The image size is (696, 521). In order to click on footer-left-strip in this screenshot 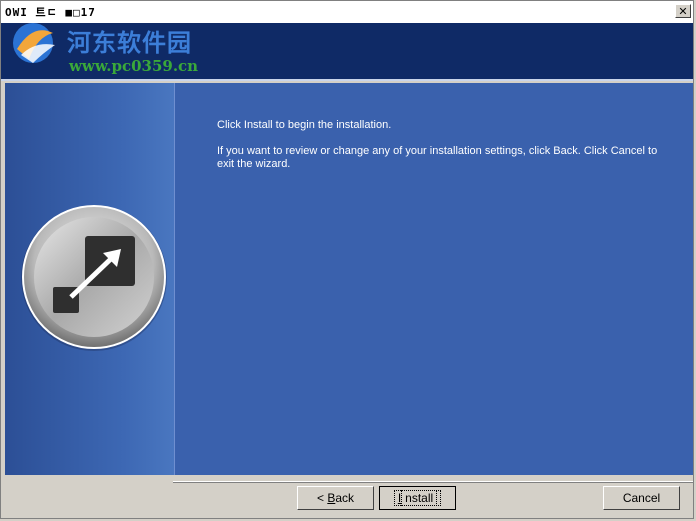, I will do `click(87, 498)`.